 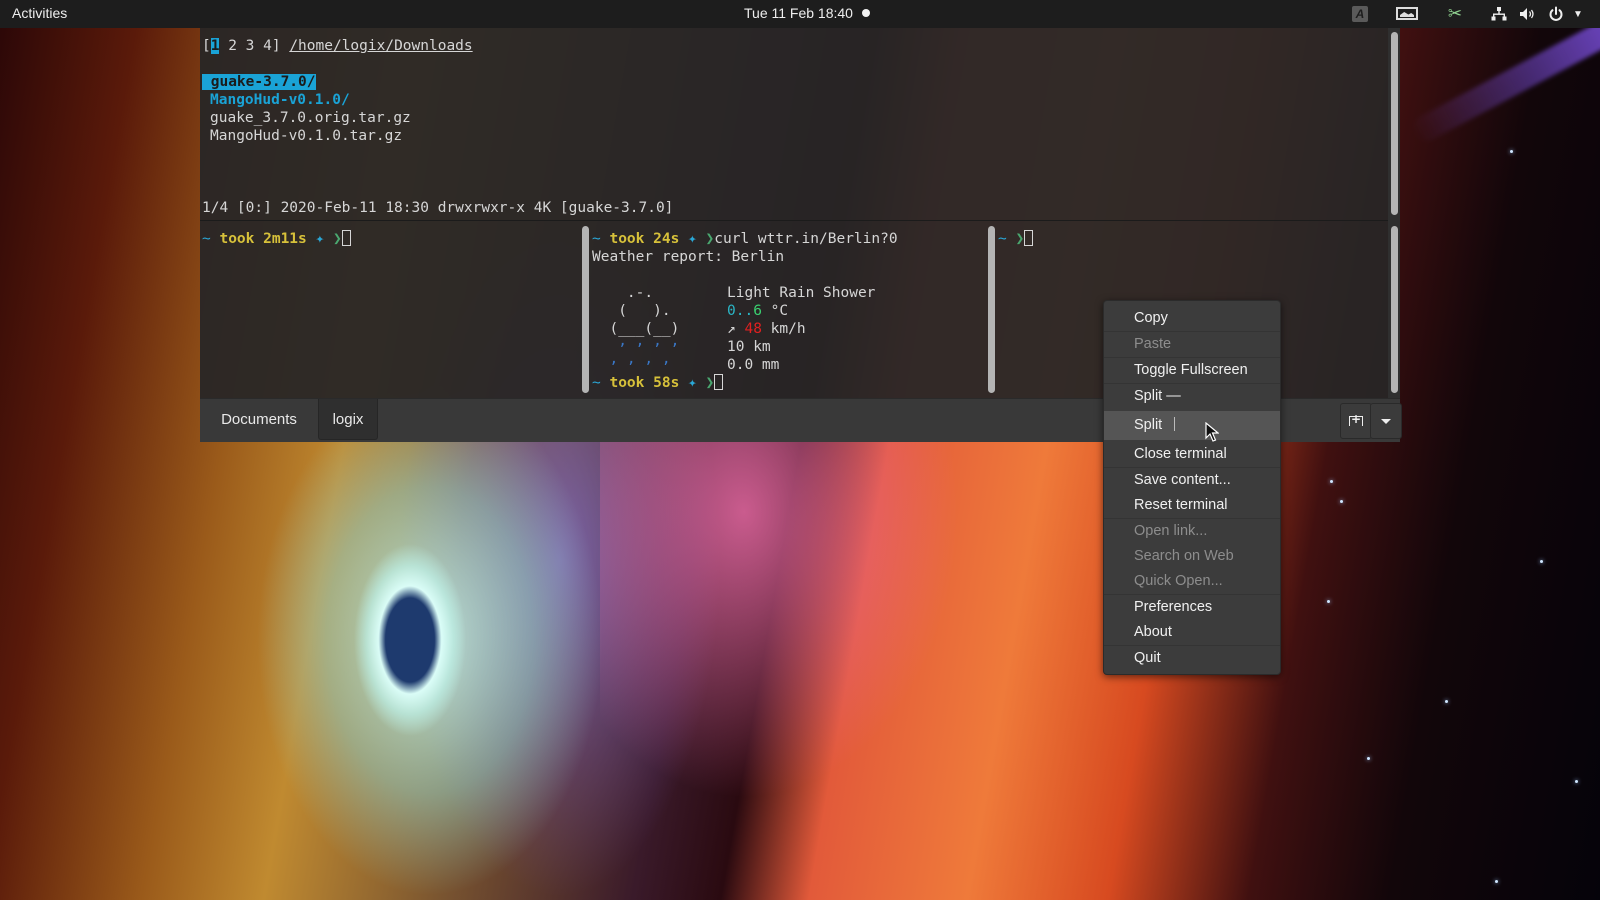 I want to click on power-icon, so click(x=1556, y=14).